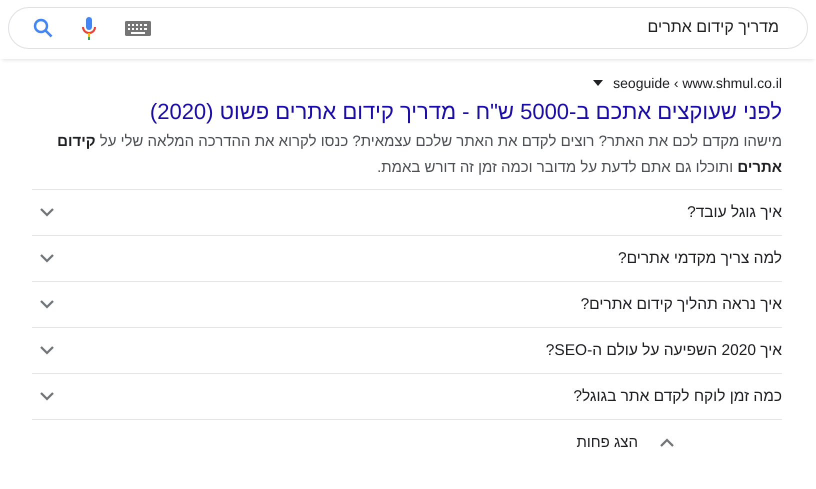 This screenshot has width=816, height=489. I want to click on keyboard-icon, so click(138, 28).